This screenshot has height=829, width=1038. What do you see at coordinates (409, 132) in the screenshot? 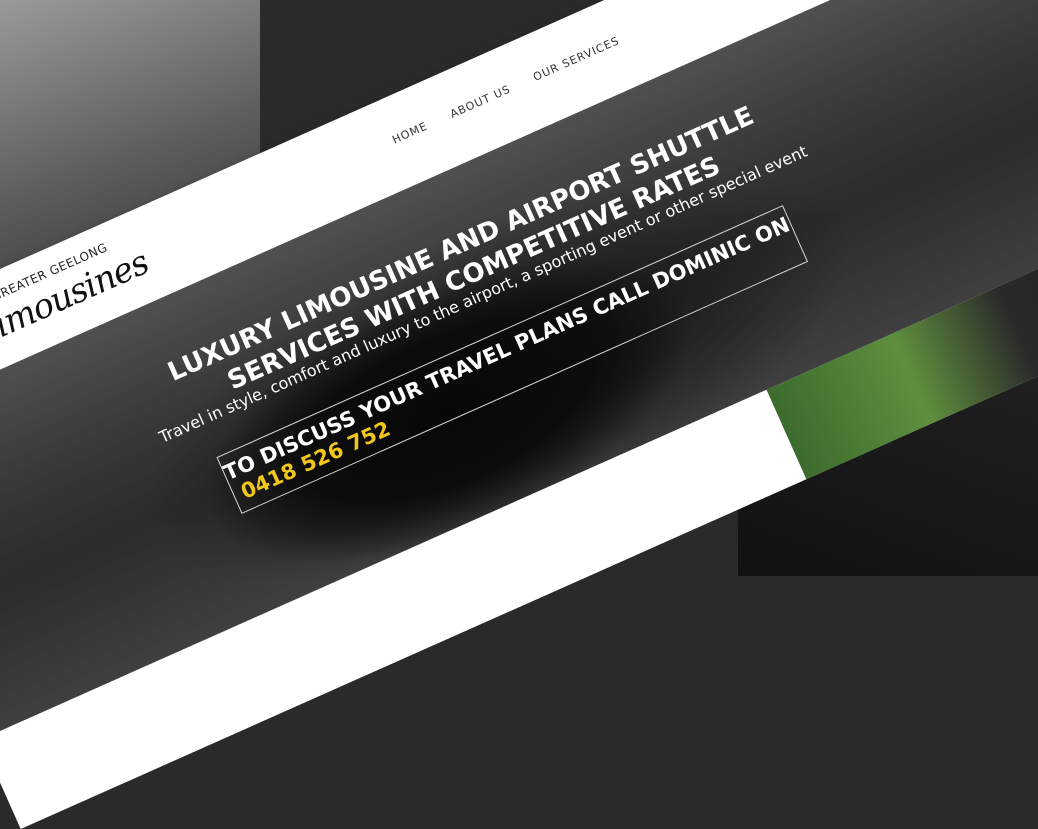
I see `nav-item-home: HOME` at bounding box center [409, 132].